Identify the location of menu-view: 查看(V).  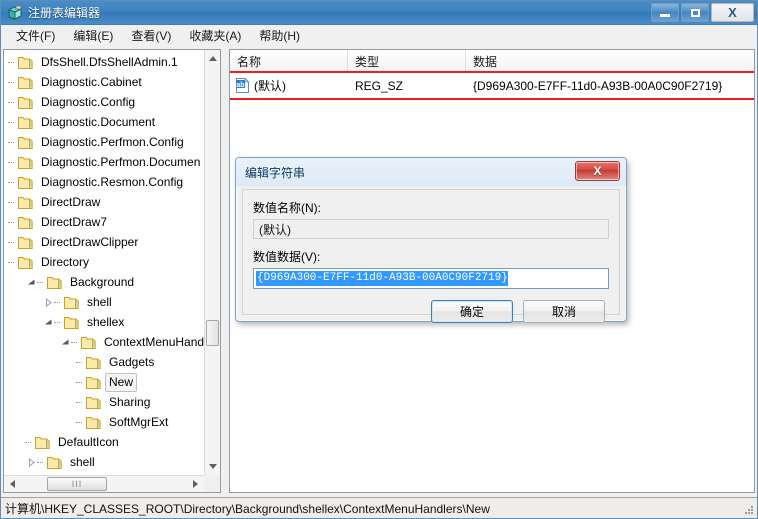
(151, 36).